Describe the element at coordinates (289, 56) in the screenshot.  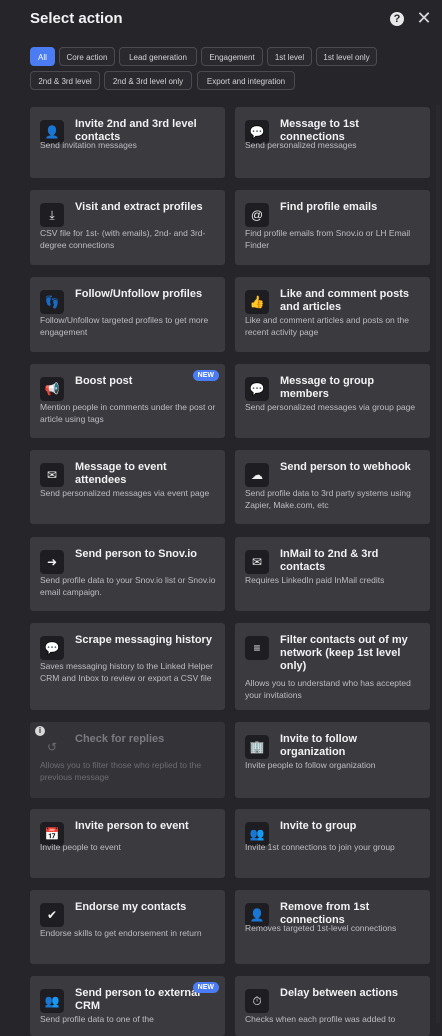
I see `filter-1st-level: 1st level` at that location.